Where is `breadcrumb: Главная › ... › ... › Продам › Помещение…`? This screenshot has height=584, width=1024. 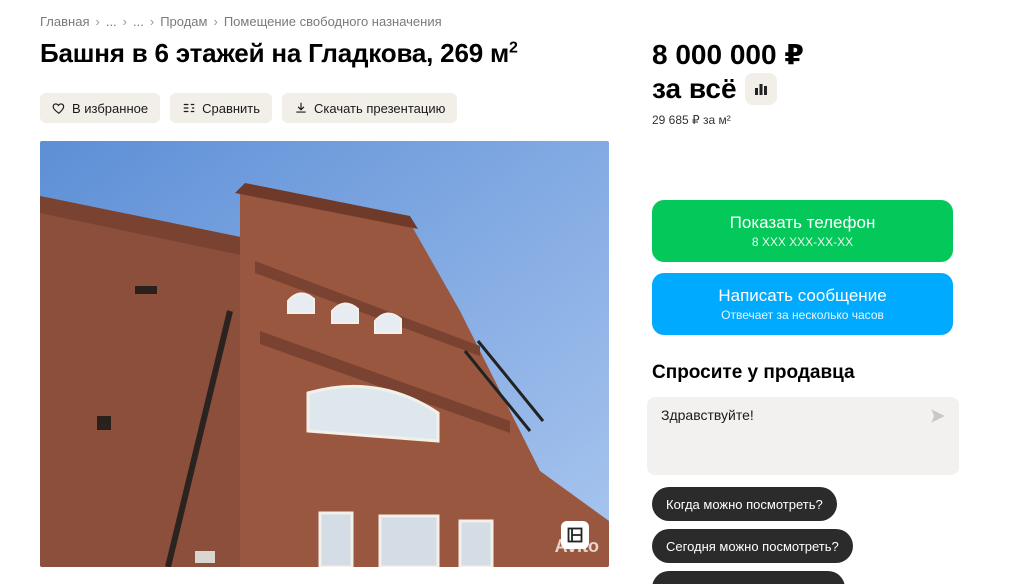
breadcrumb: Главная › ... › ... › Продам › Помещение… is located at coordinates (241, 21).